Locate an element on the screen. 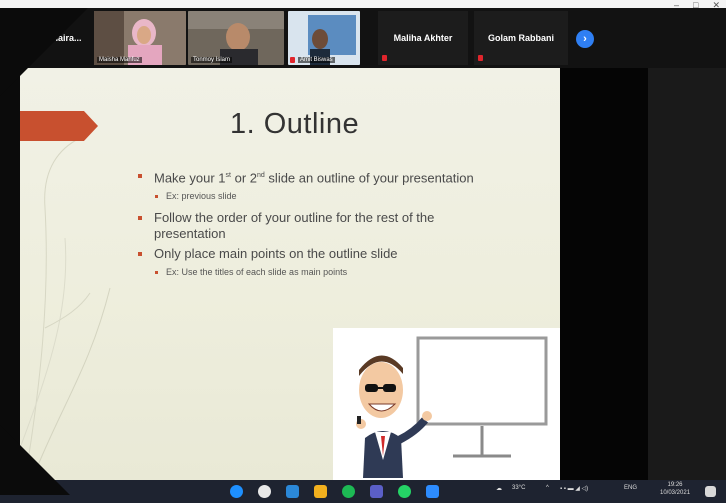 Image resolution: width=726 pixels, height=503 pixels. weather-temperature: 33°C is located at coordinates (518, 488).